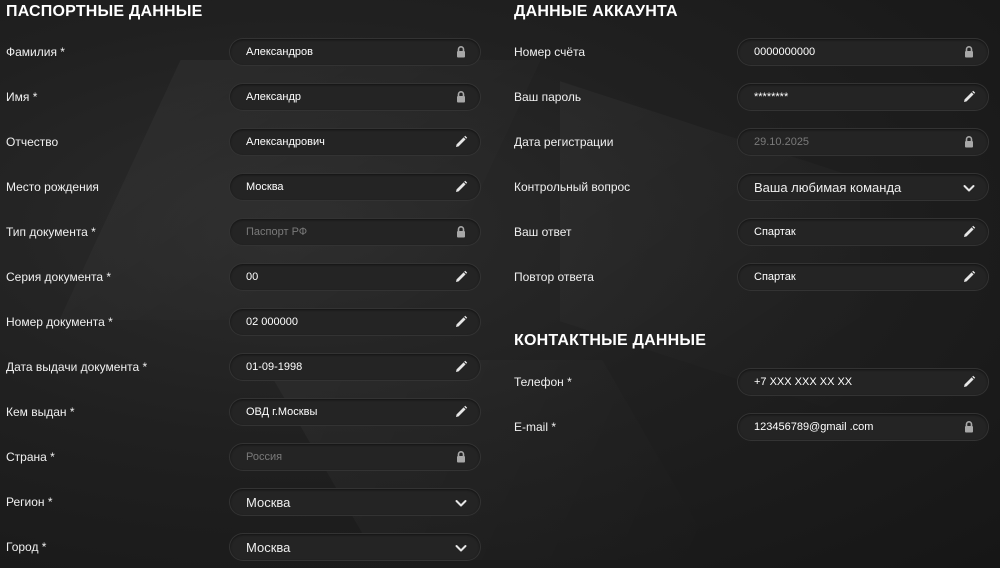 The height and width of the screenshot is (568, 1000). I want to click on passport-field-0: Александров, so click(355, 52).